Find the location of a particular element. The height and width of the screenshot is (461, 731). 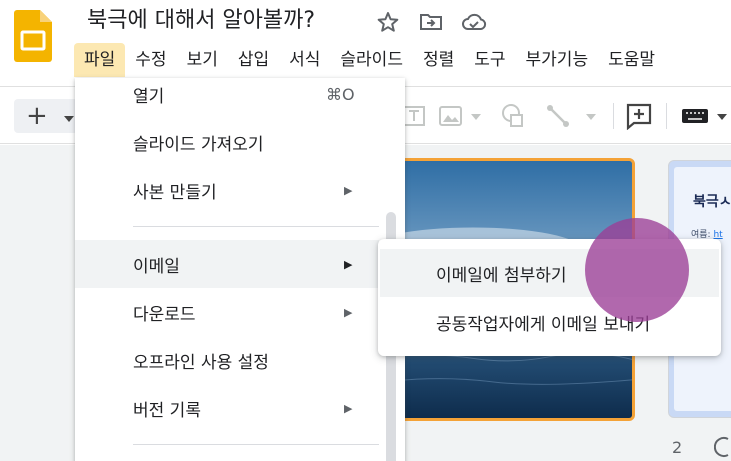

star-icon is located at coordinates (387, 21).